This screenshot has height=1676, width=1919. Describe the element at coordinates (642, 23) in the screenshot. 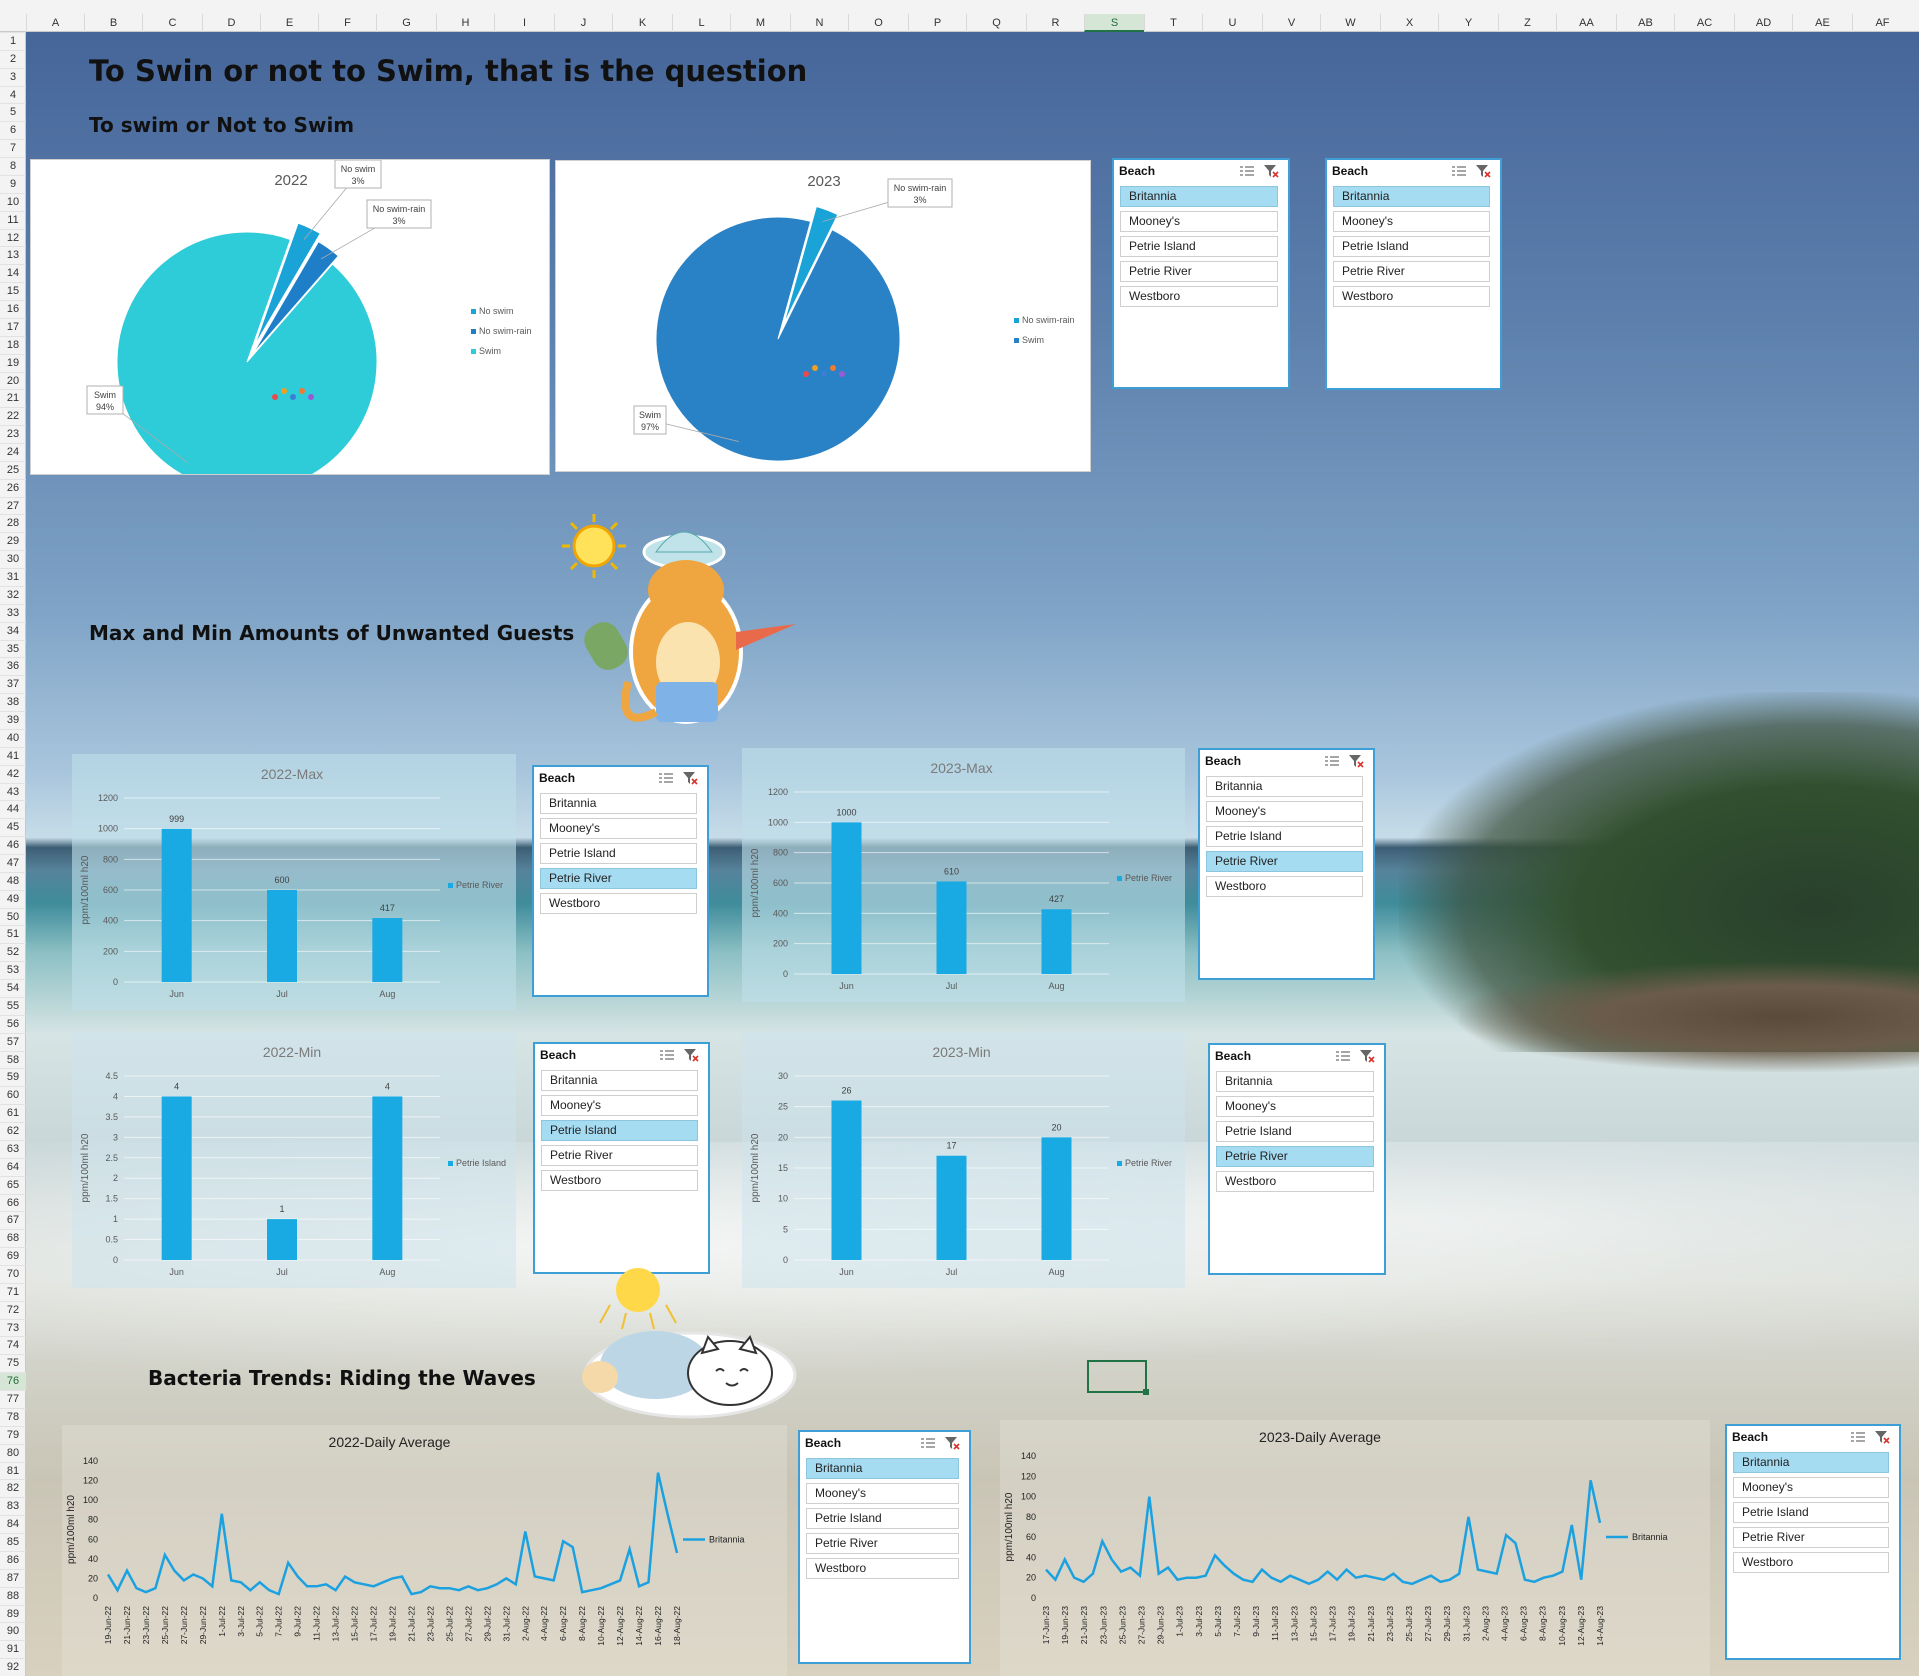

I see `column-header-K: K` at that location.